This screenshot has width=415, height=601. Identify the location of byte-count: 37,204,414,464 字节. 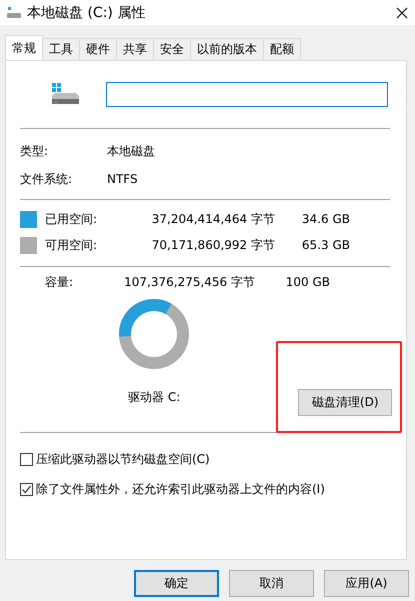
(212, 219).